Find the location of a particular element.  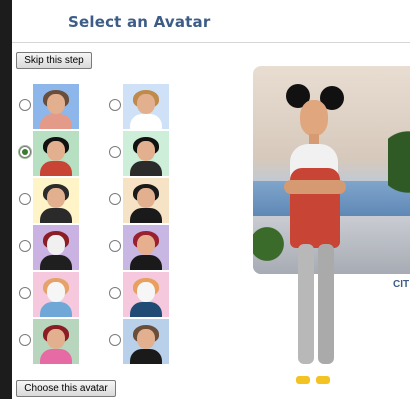

skip-step-button: Skip this step is located at coordinates (54, 60).